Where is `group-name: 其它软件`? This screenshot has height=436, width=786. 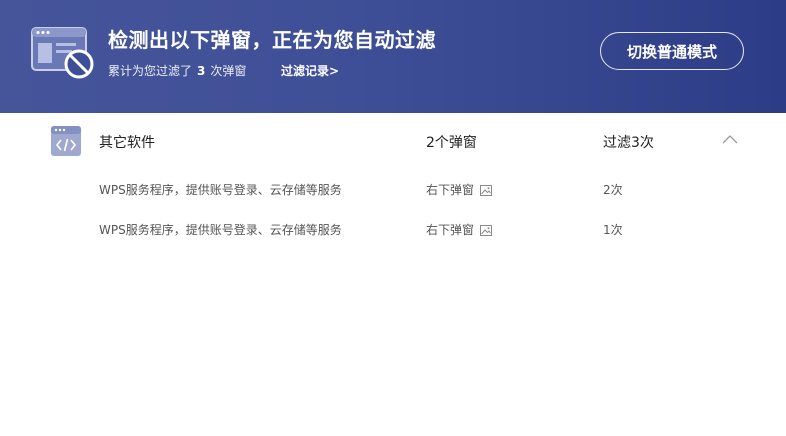
group-name: 其它软件 is located at coordinates (127, 143).